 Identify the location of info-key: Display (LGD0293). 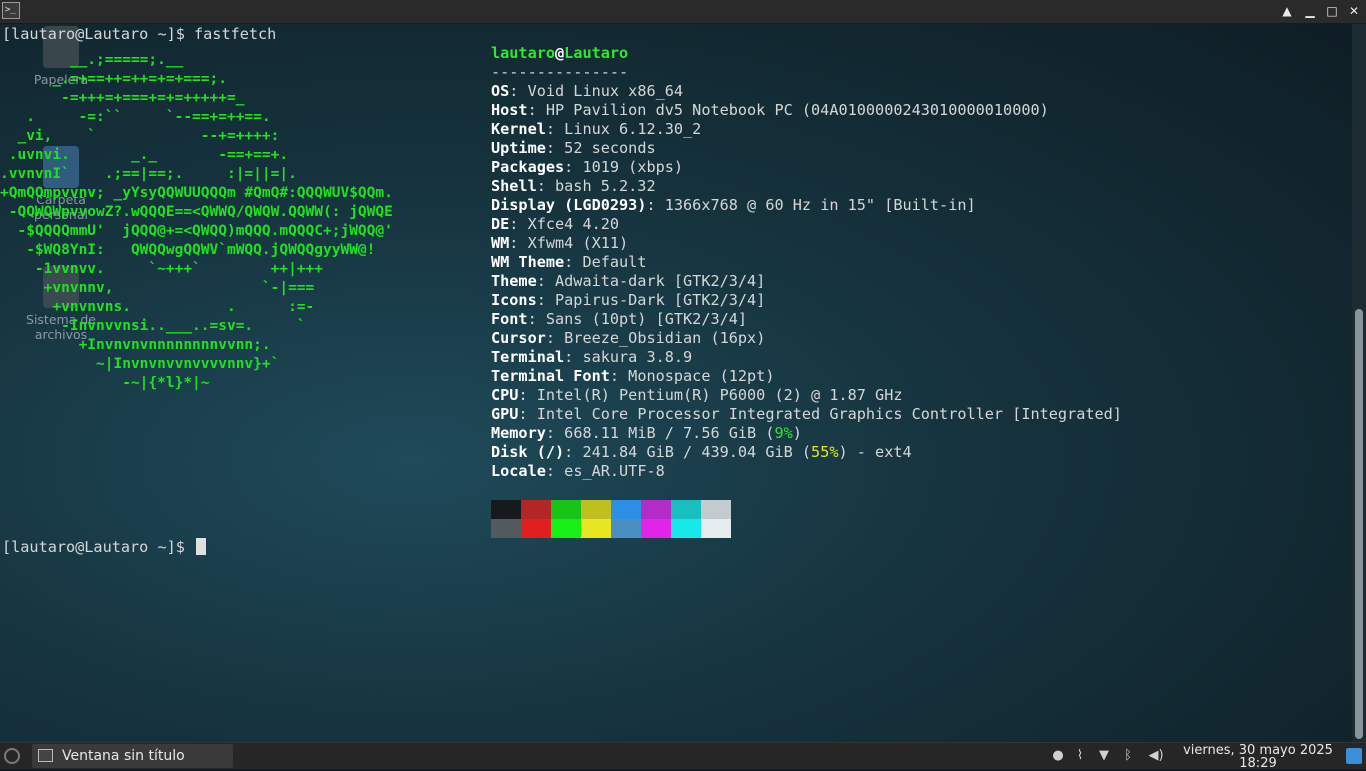
(569, 205).